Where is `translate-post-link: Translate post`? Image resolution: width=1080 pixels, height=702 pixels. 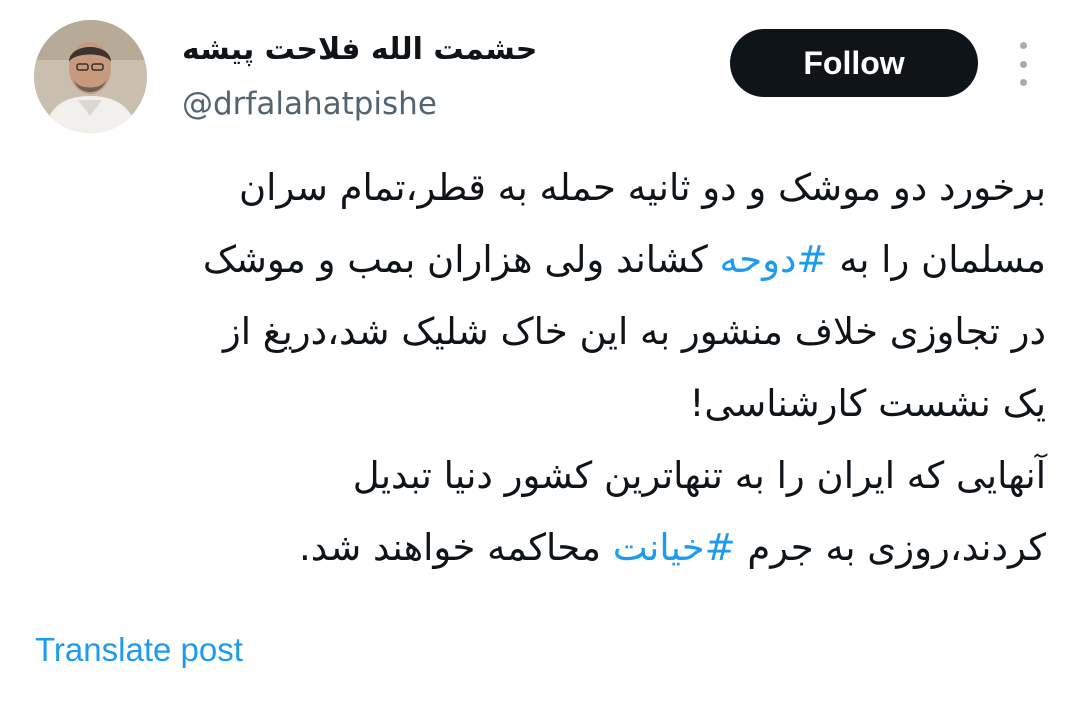
translate-post-link: Translate post is located at coordinates (139, 650).